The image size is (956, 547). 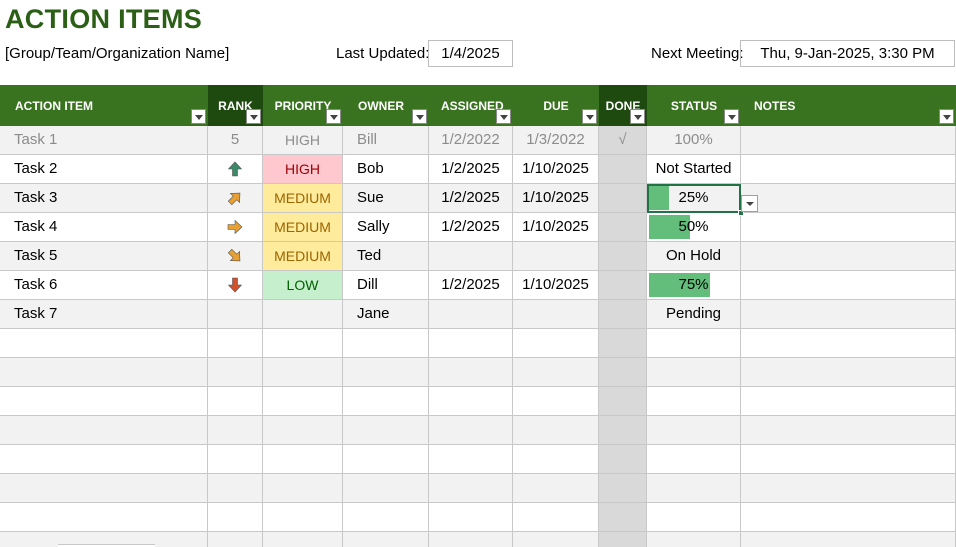 I want to click on cell-owner: Sally, so click(x=386, y=227).